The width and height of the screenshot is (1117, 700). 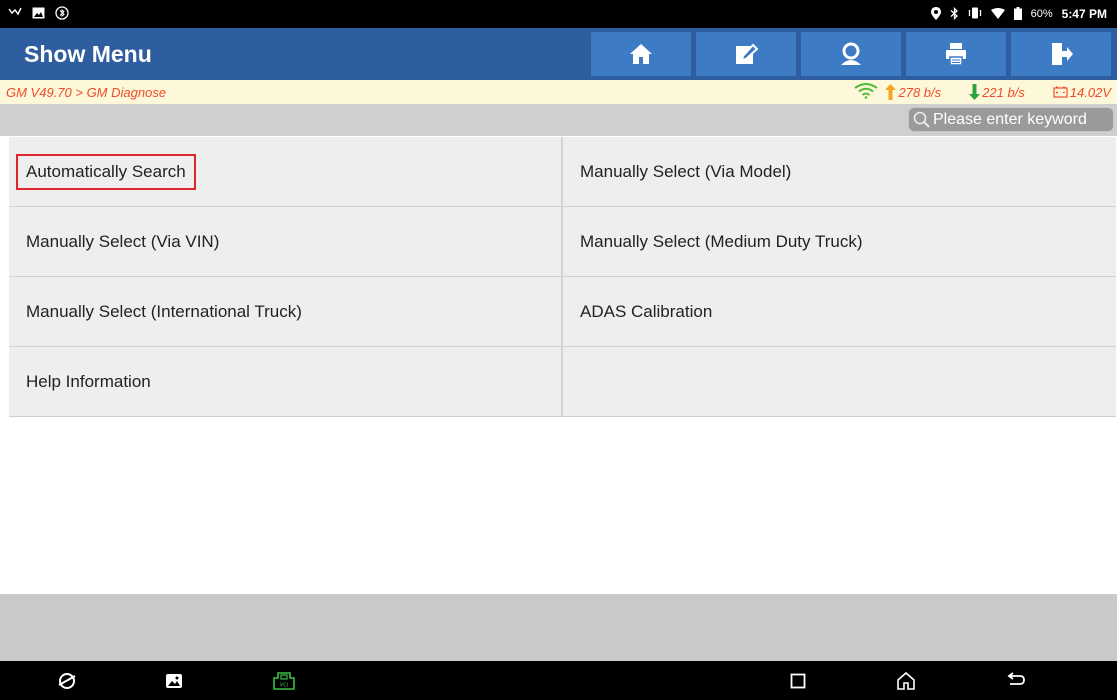 What do you see at coordinates (86, 92) in the screenshot?
I see `breadcrumb: GM V49.70 > GM Diagnose` at bounding box center [86, 92].